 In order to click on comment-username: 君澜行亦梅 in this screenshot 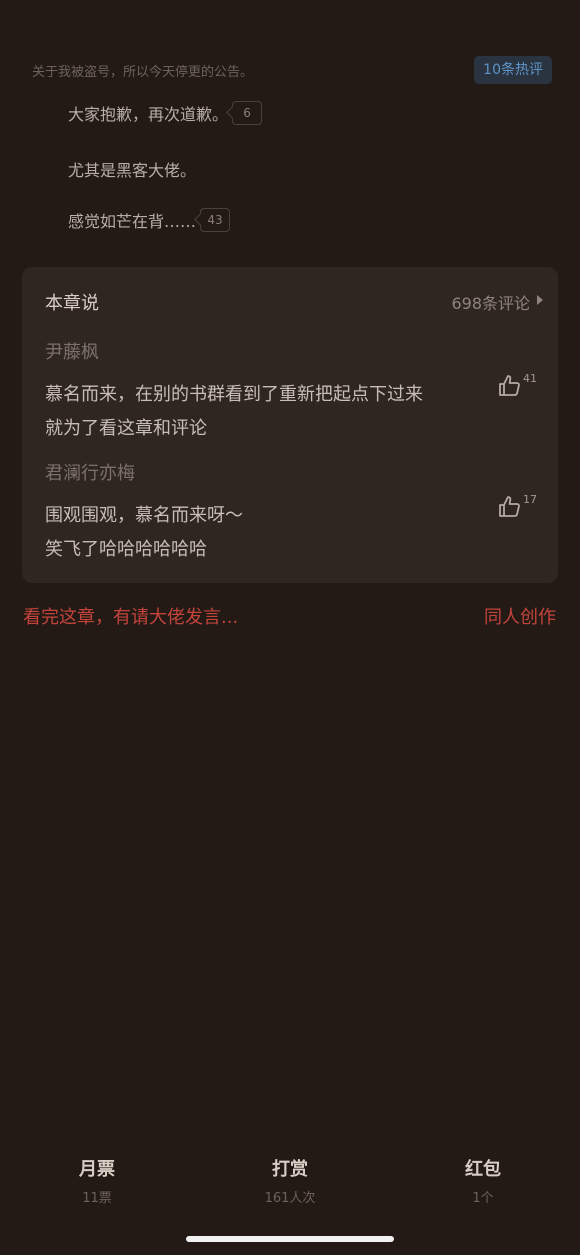, I will do `click(292, 472)`.